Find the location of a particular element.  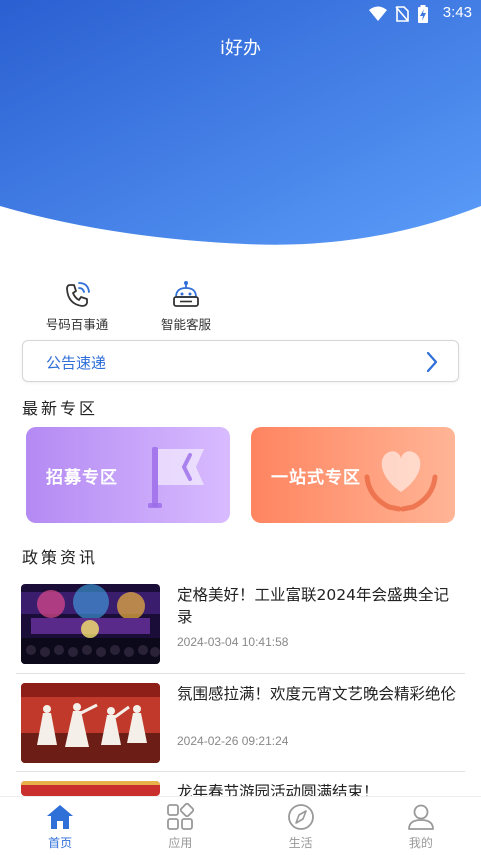

tab-label: 生活 is located at coordinates (300, 843).